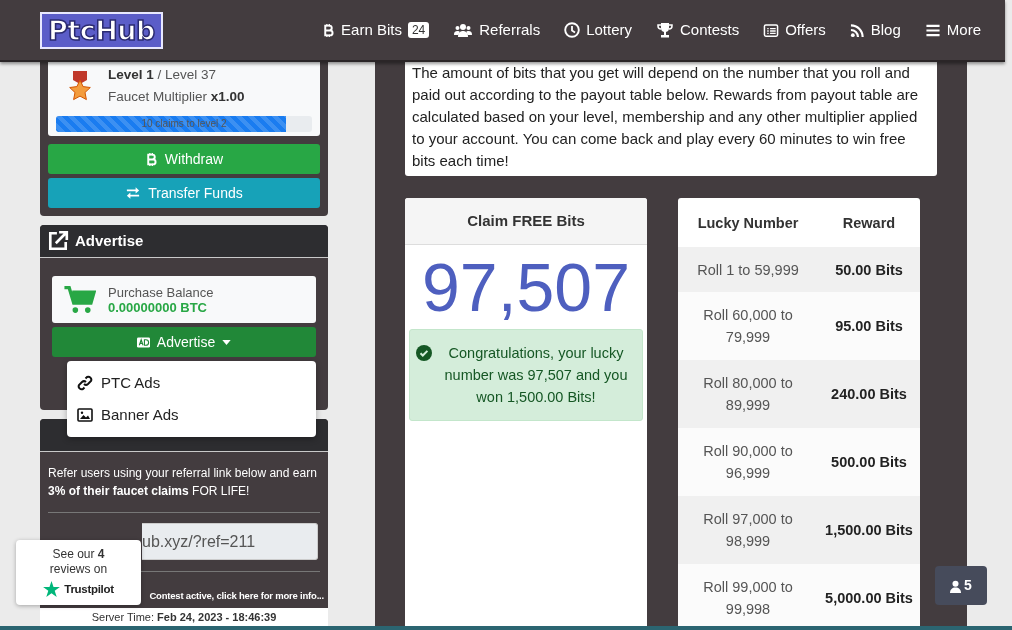  I want to click on column-header: Reward, so click(869, 222).